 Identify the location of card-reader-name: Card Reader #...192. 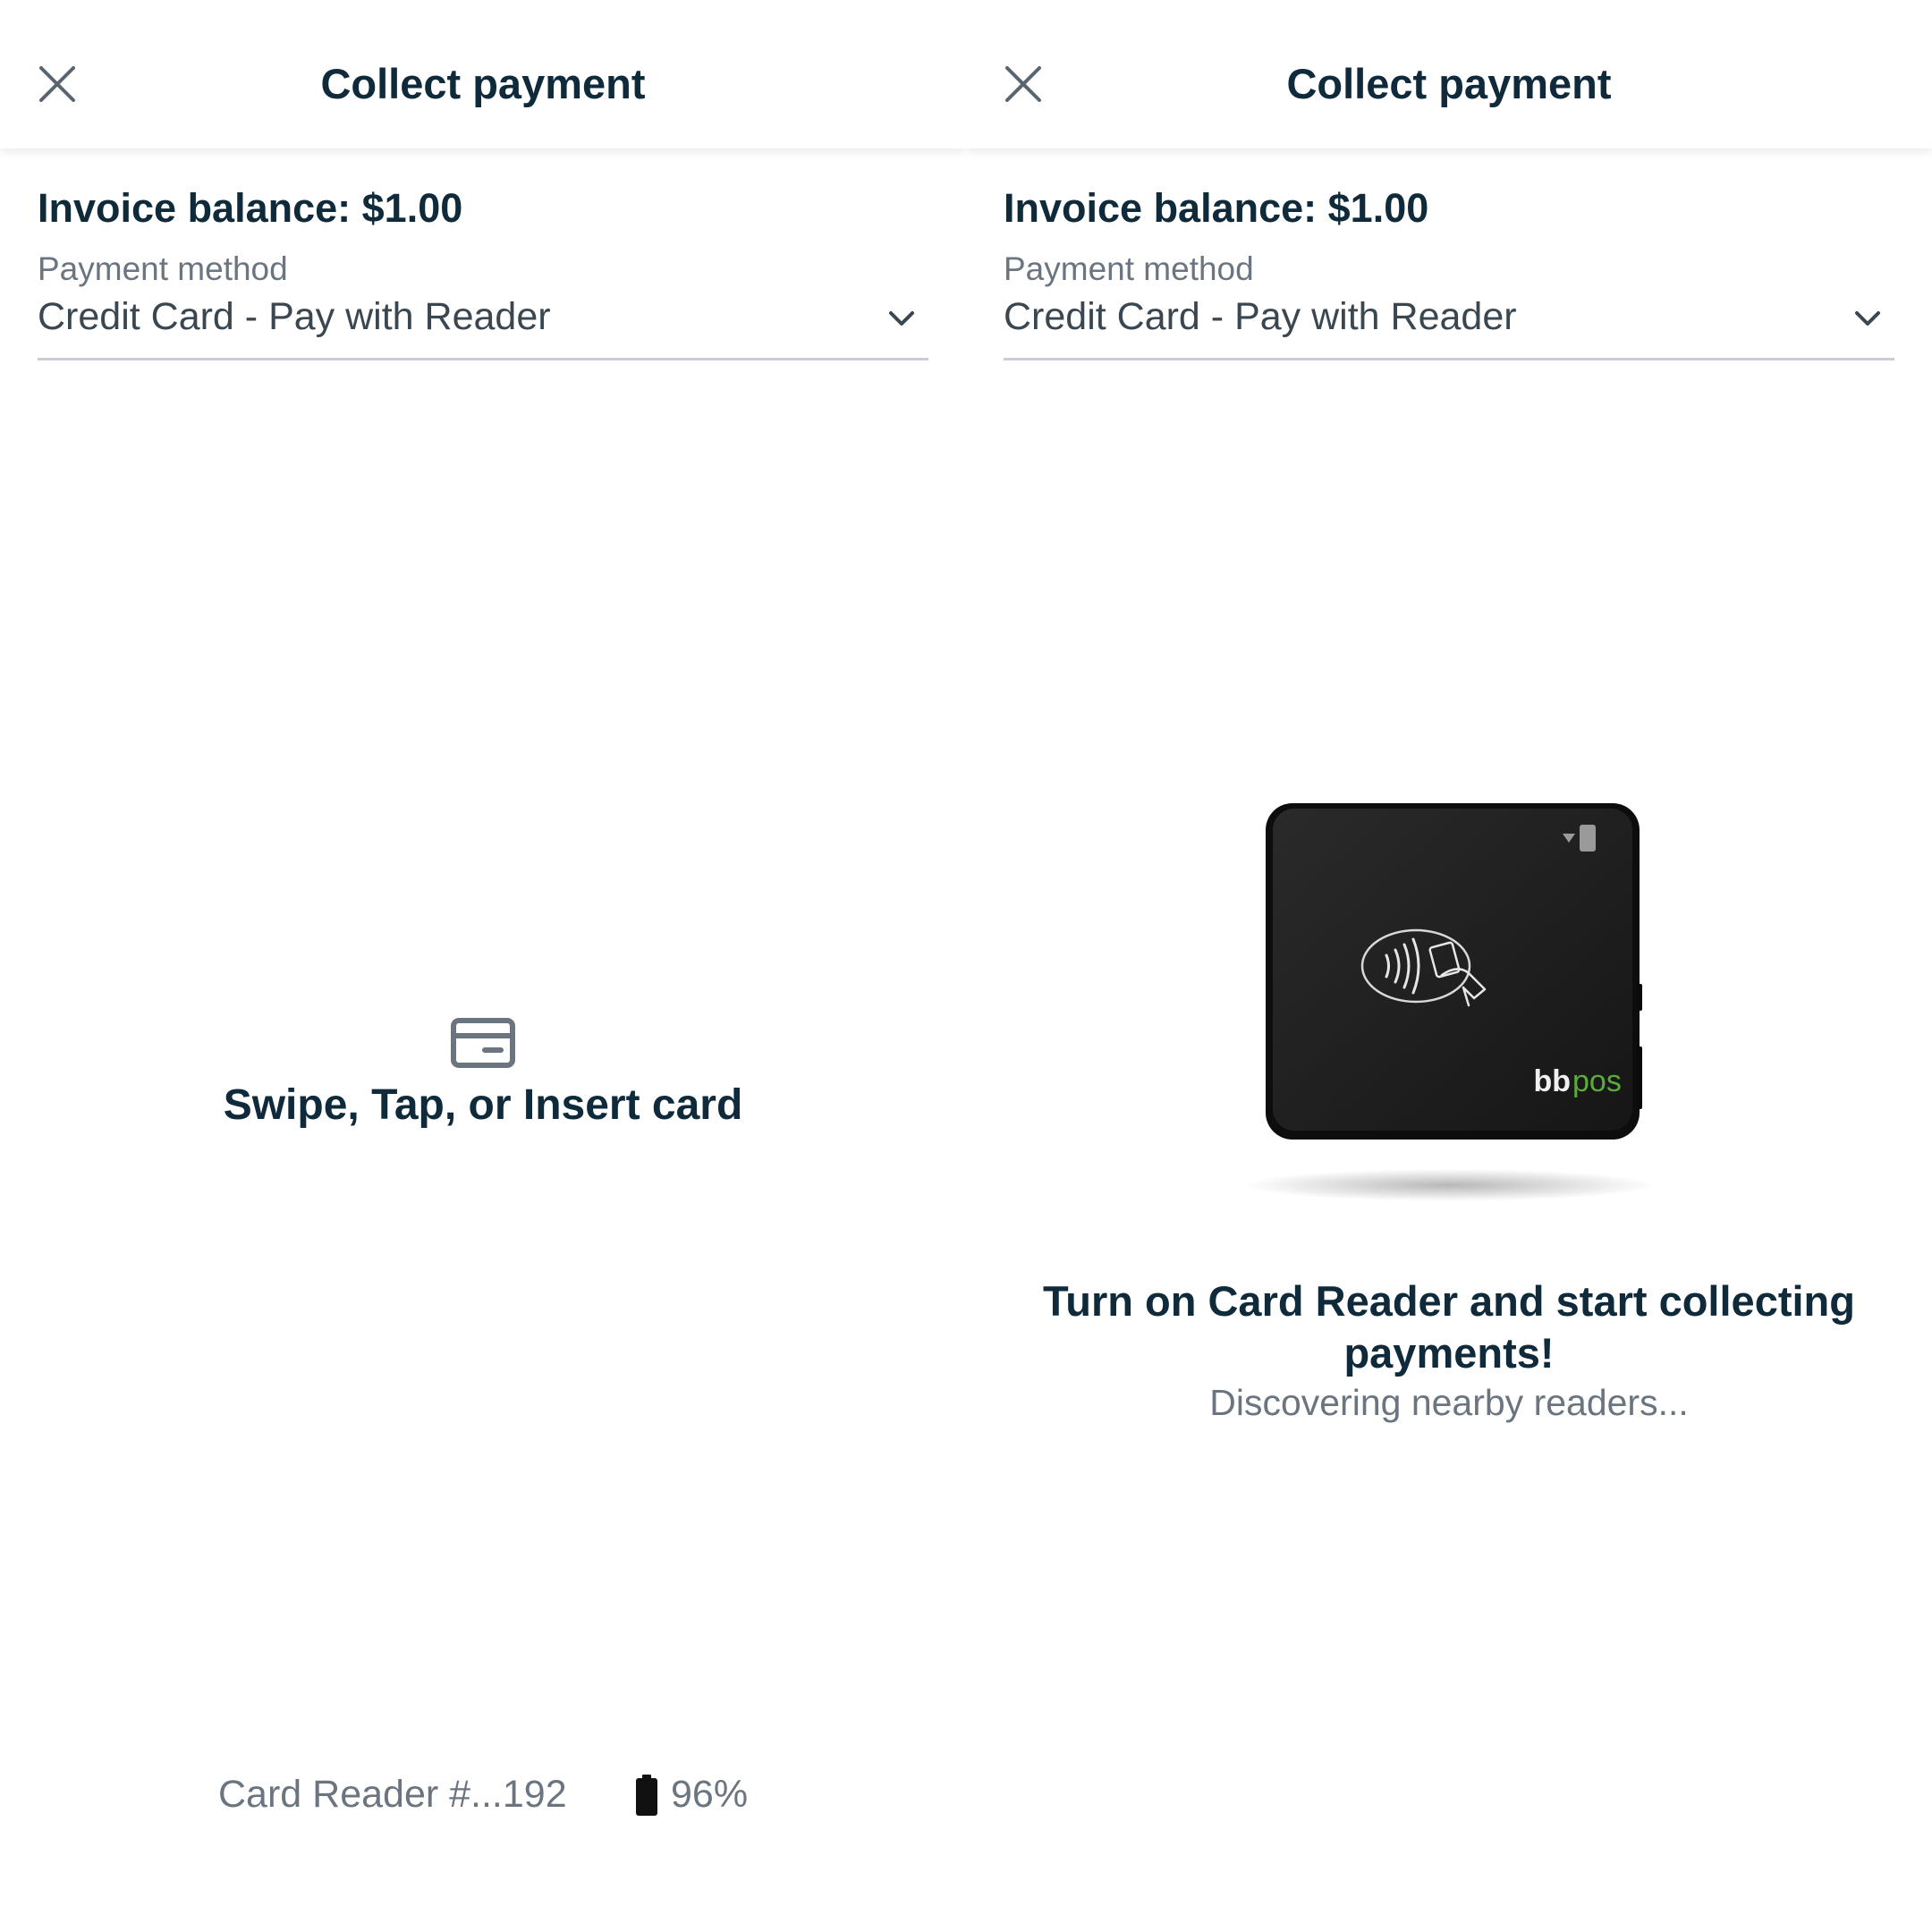
(392, 1794).